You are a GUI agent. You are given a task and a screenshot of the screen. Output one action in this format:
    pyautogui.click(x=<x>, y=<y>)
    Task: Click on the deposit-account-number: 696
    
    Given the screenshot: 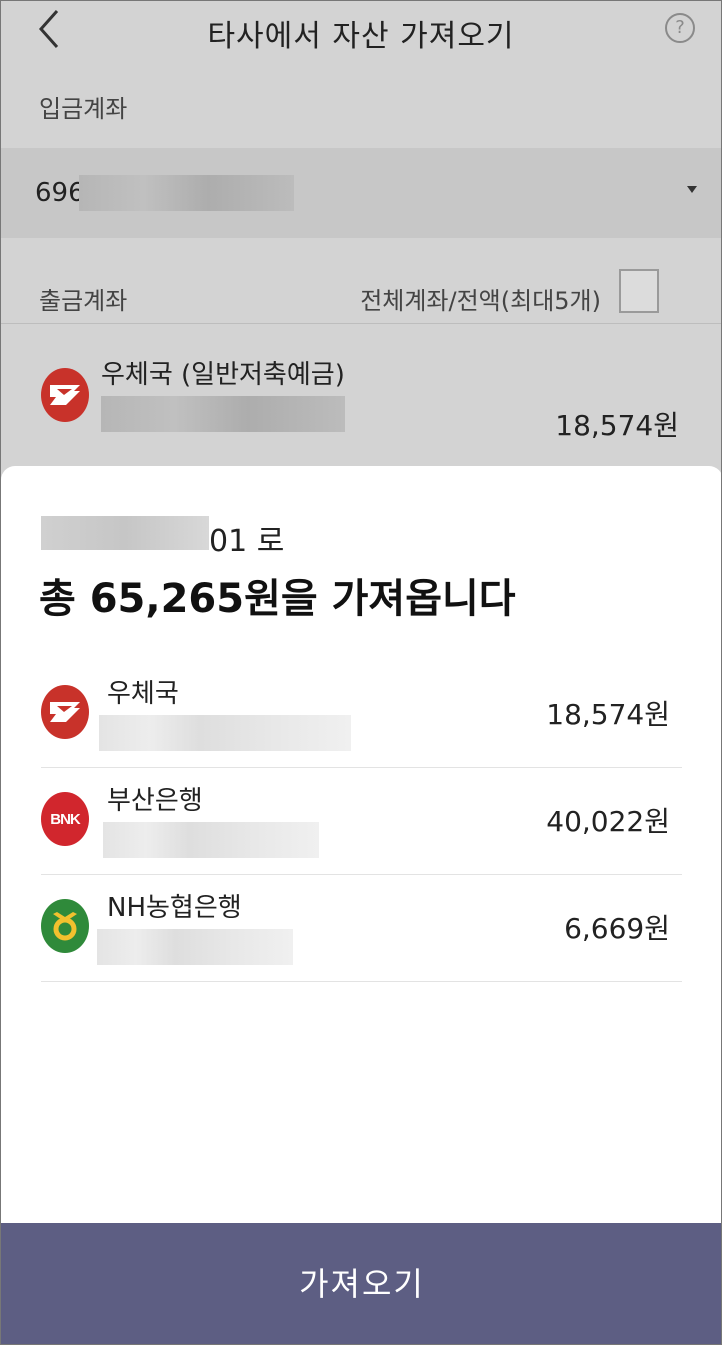 What is the action you would take?
    pyautogui.click(x=60, y=193)
    